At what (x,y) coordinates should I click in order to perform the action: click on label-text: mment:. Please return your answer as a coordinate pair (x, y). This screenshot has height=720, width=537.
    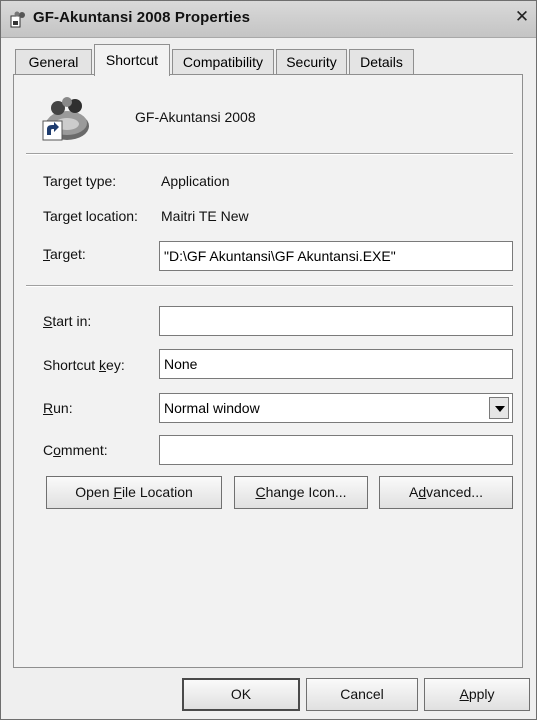
    Looking at the image, I should click on (84, 450).